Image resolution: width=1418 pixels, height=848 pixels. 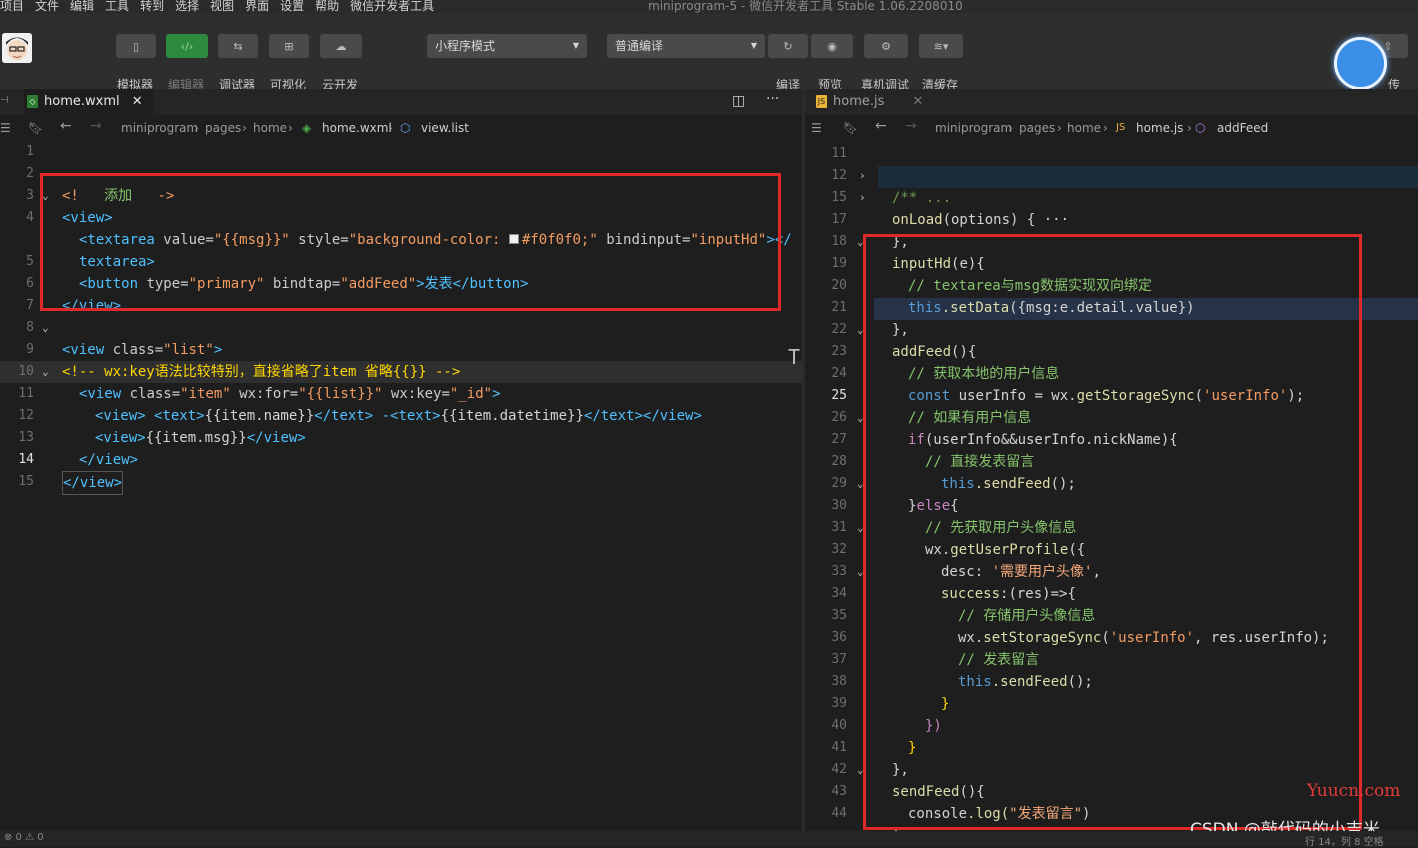 I want to click on menu-settings: 设置, so click(x=292, y=7).